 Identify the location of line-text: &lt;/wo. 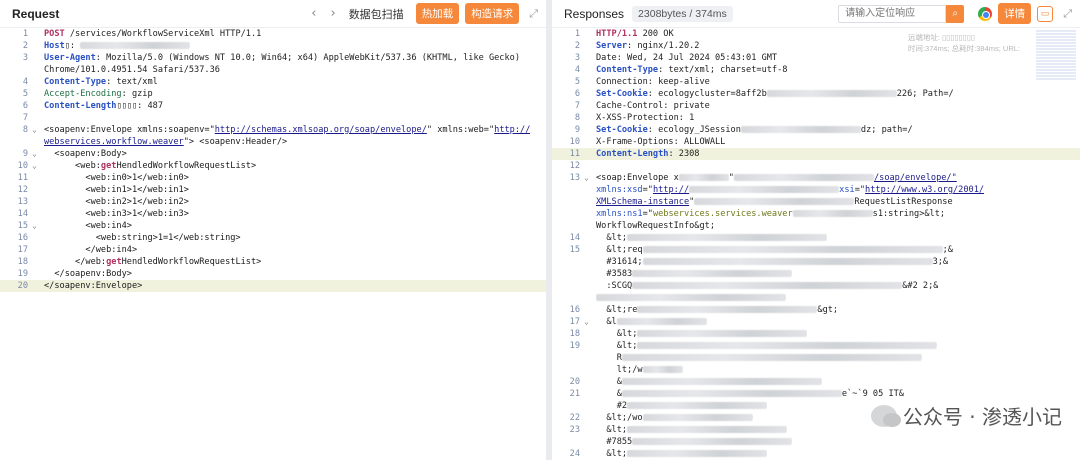
(674, 418).